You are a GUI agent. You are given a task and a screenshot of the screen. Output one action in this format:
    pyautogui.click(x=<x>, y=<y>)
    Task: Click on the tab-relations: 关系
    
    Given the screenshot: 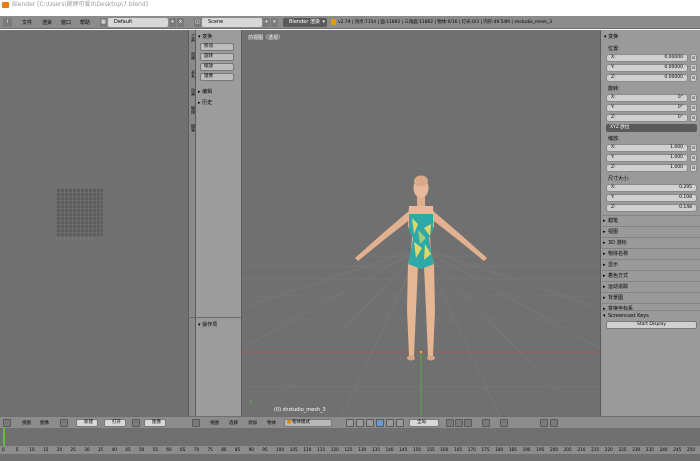 What is the action you would take?
    pyautogui.click(x=192, y=74)
    